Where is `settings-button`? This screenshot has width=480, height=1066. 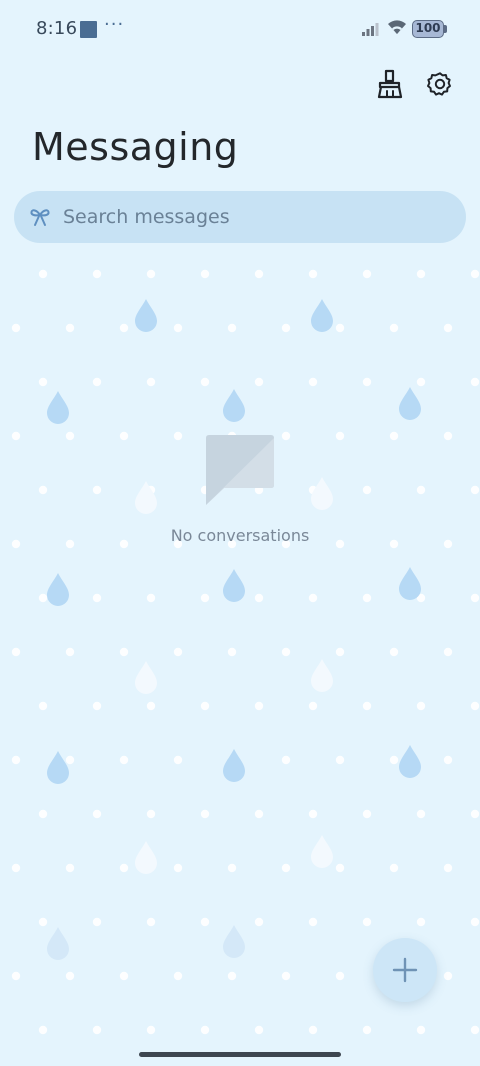 settings-button is located at coordinates (440, 84).